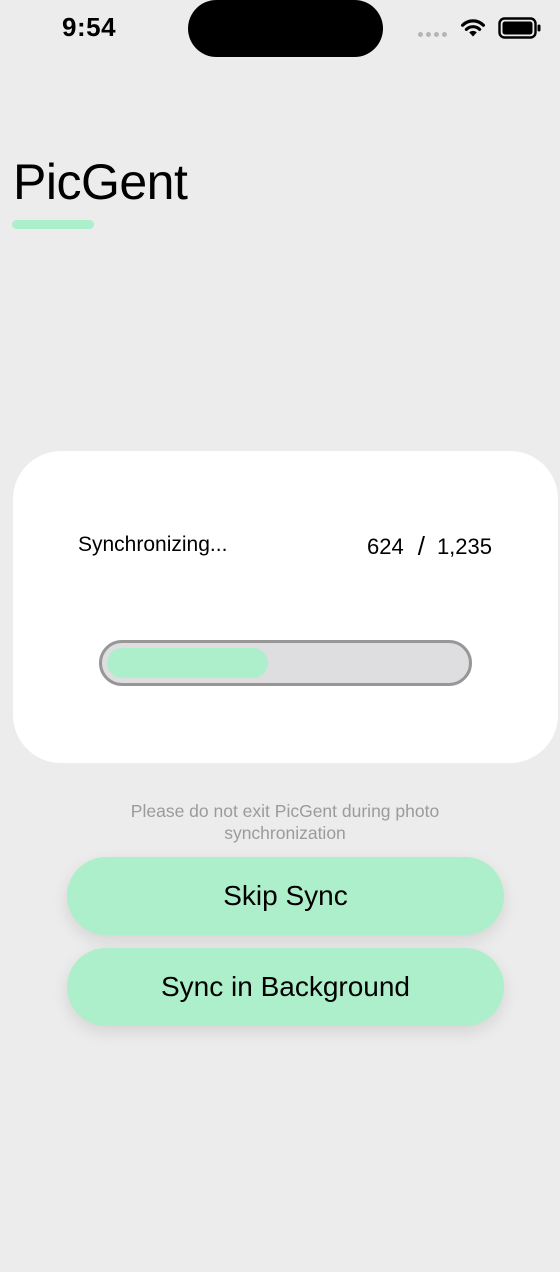 Image resolution: width=560 pixels, height=1272 pixels. Describe the element at coordinates (519, 28) in the screenshot. I see `battery-icon` at that location.